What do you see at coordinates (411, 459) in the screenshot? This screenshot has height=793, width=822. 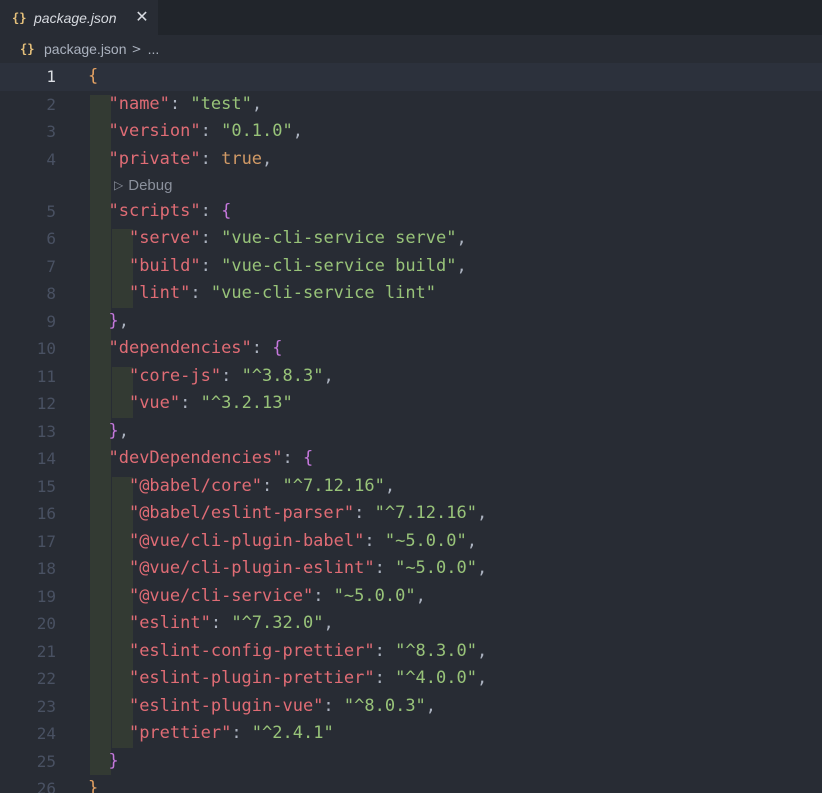 I see `code-line: 14 "devDependencies": {` at bounding box center [411, 459].